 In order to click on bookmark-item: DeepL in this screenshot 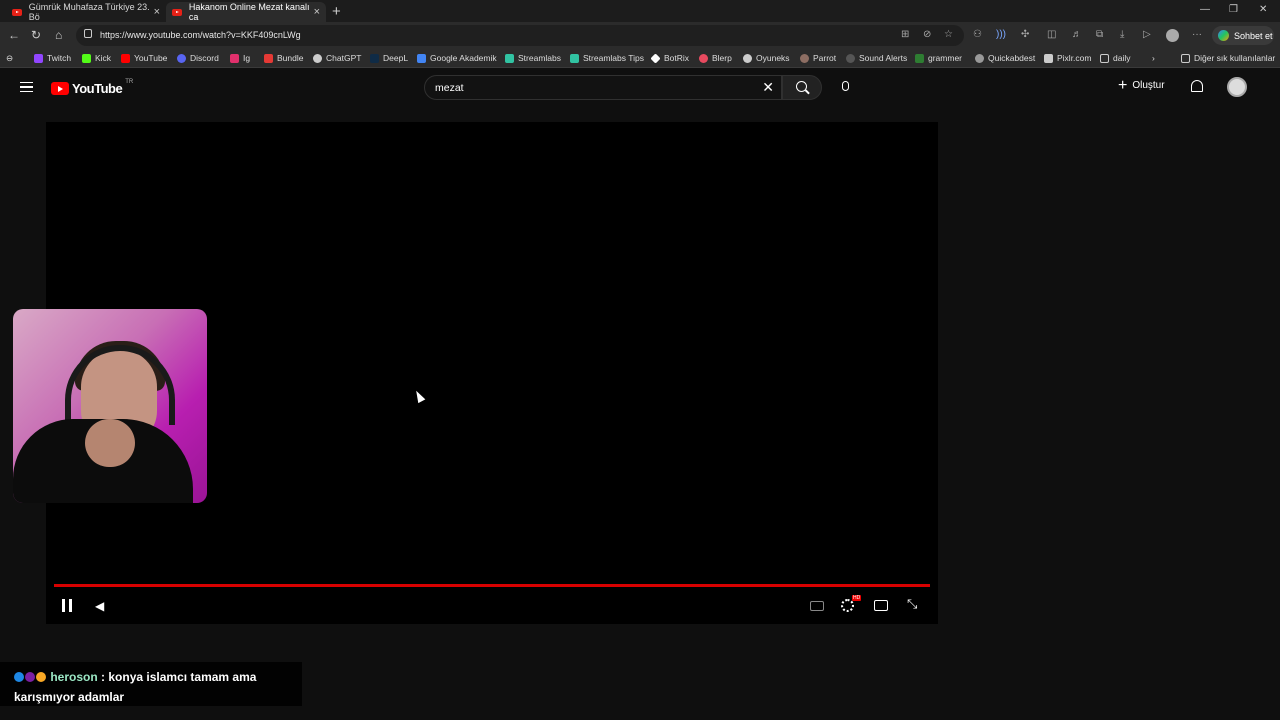, I will do `click(389, 58)`.